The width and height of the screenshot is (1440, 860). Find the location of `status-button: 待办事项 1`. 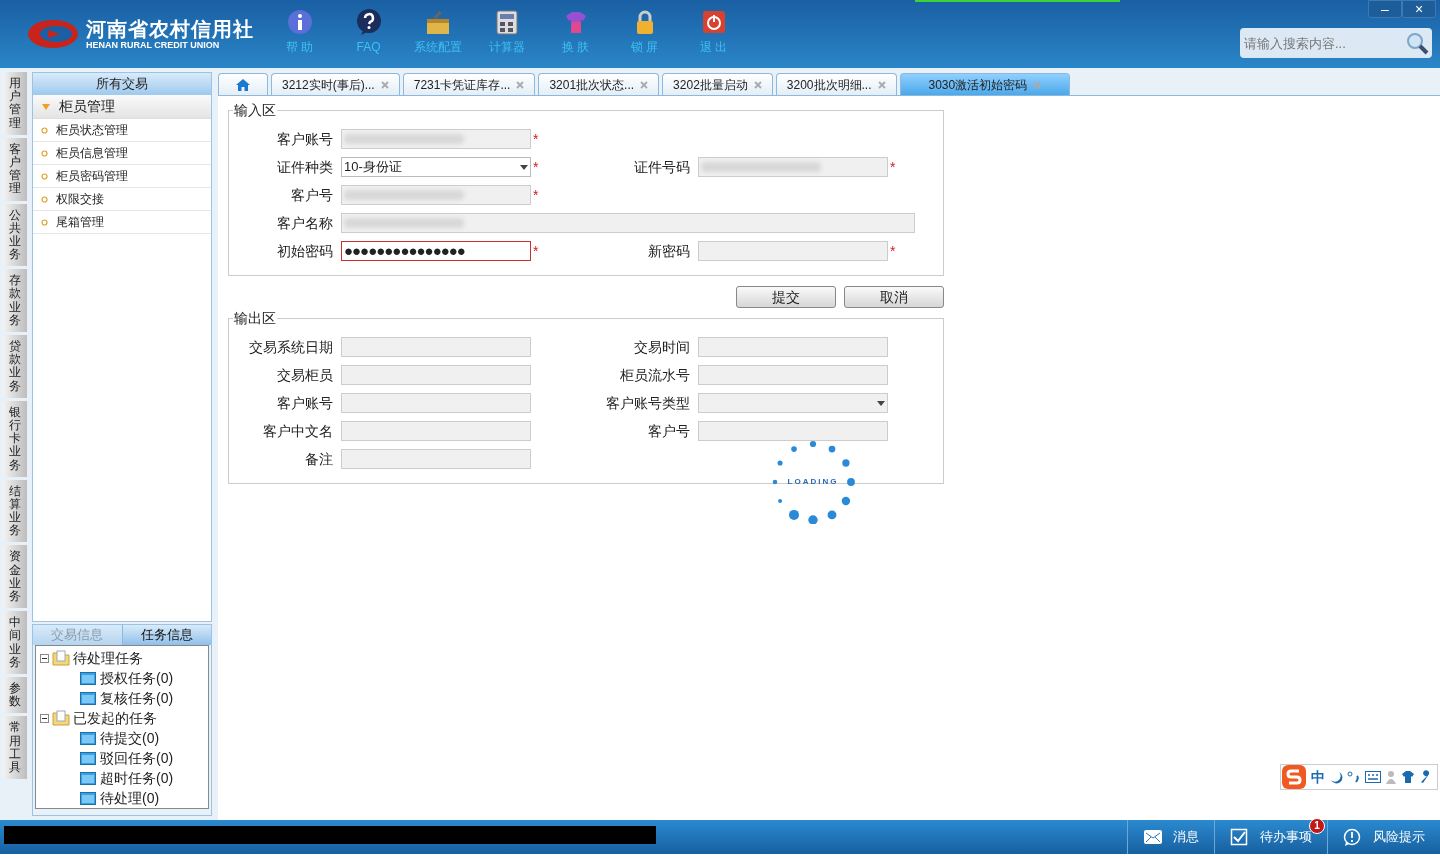

status-button: 待办事项 1 is located at coordinates (1270, 837).